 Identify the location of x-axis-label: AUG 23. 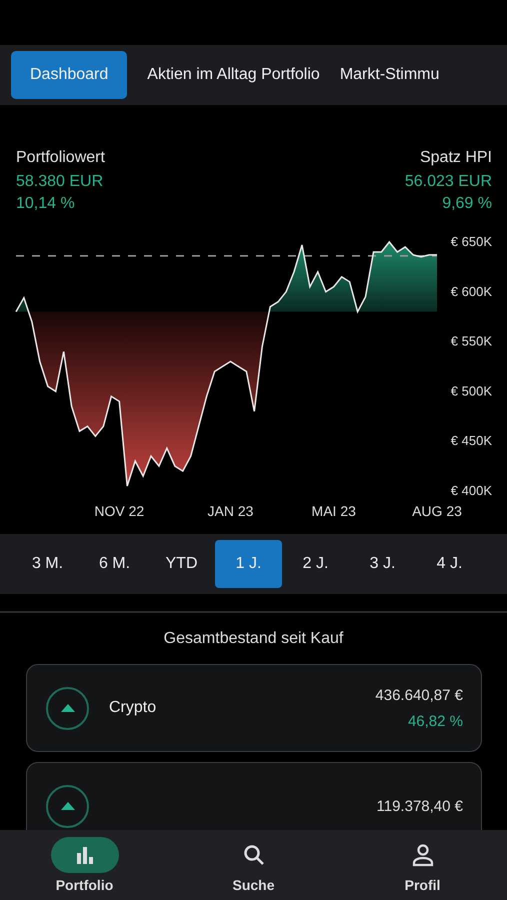
(437, 511).